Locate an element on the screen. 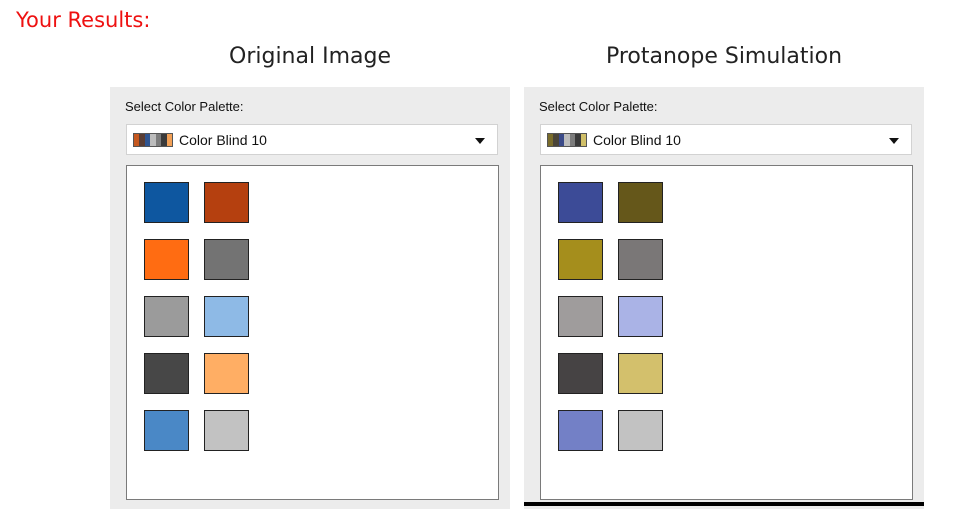 This screenshot has width=975, height=524. protanope-simulation-title: Protanope Simulation is located at coordinates (724, 56).